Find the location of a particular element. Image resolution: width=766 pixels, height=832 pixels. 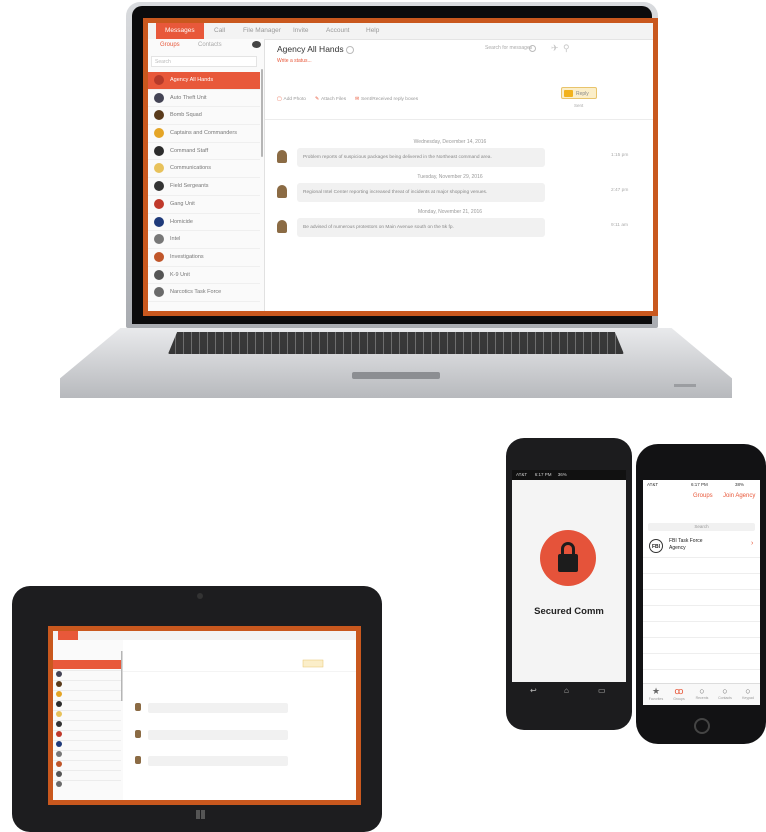

sidebar-item-group: Captains and Commanders is located at coordinates (204, 134).